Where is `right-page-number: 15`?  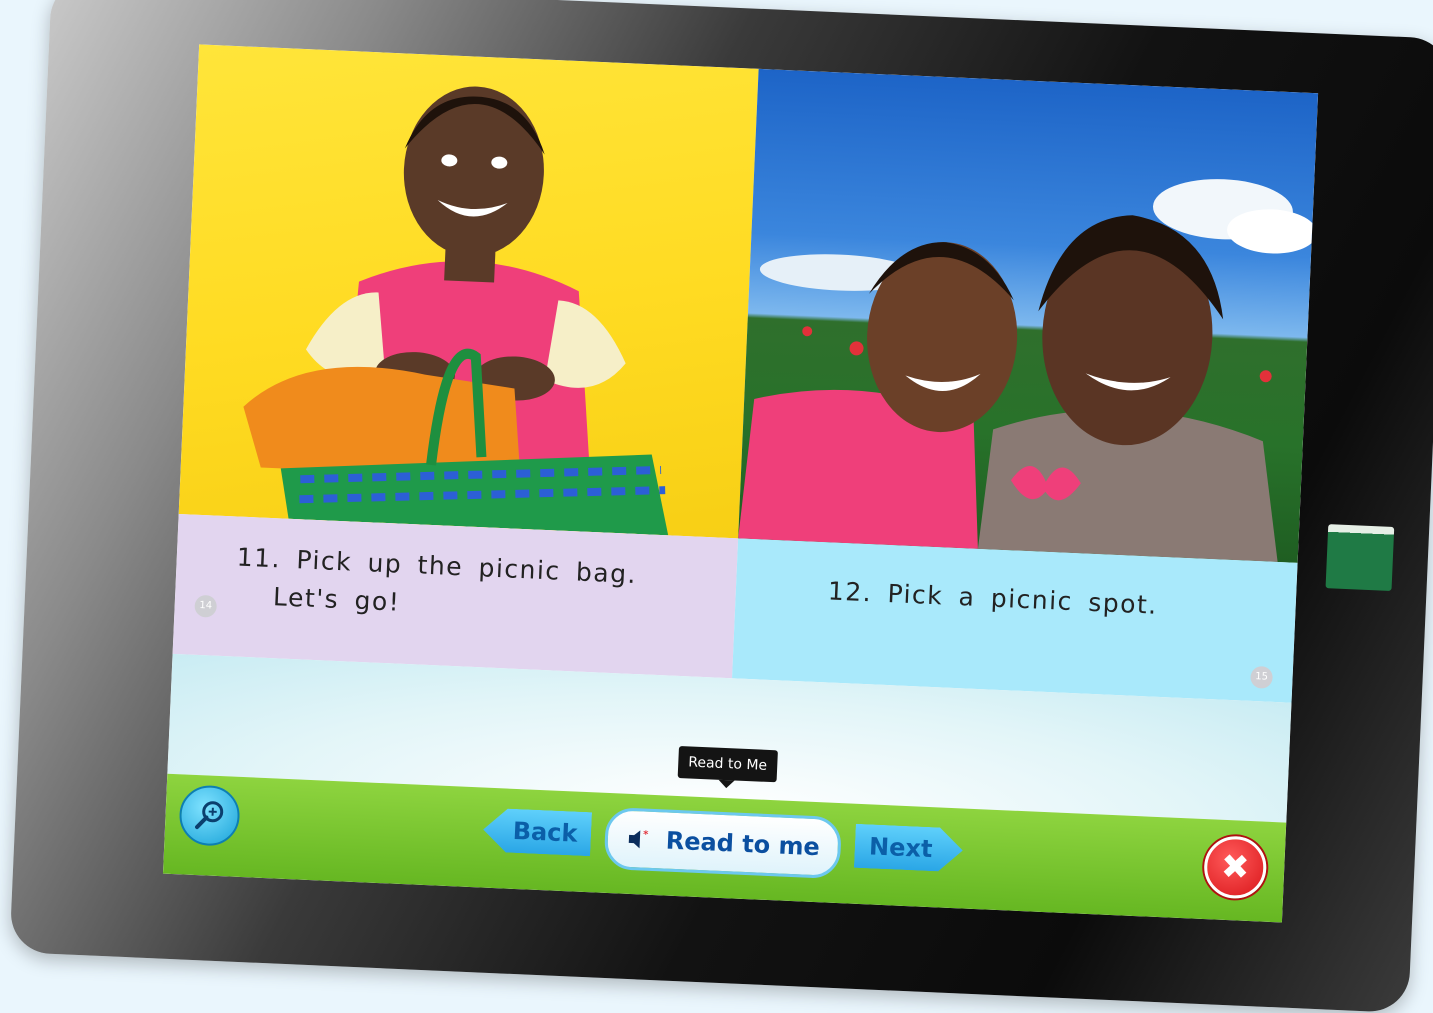 right-page-number: 15 is located at coordinates (1261, 677).